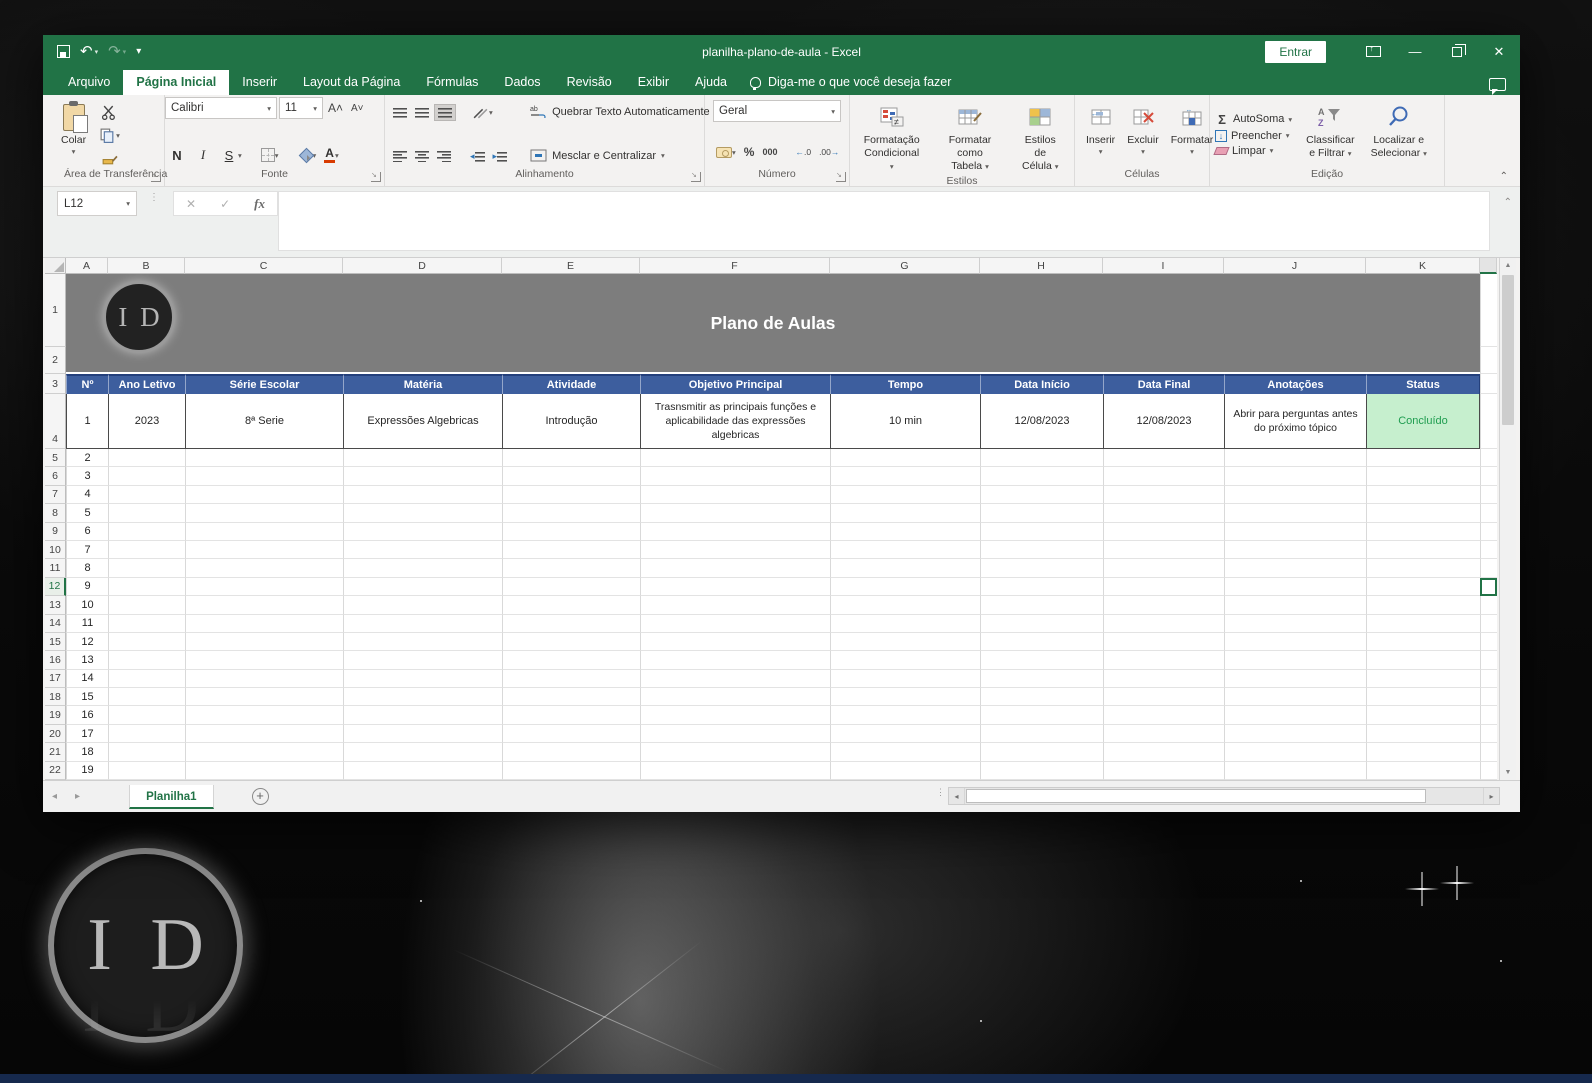 The height and width of the screenshot is (1083, 1592). I want to click on grow-font-button: A˄, so click(335, 108).